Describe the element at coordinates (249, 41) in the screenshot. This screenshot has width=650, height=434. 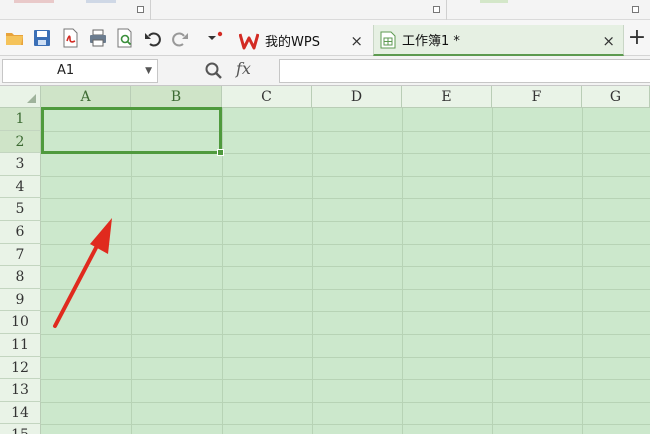
I see `wps-logo-icon` at that location.